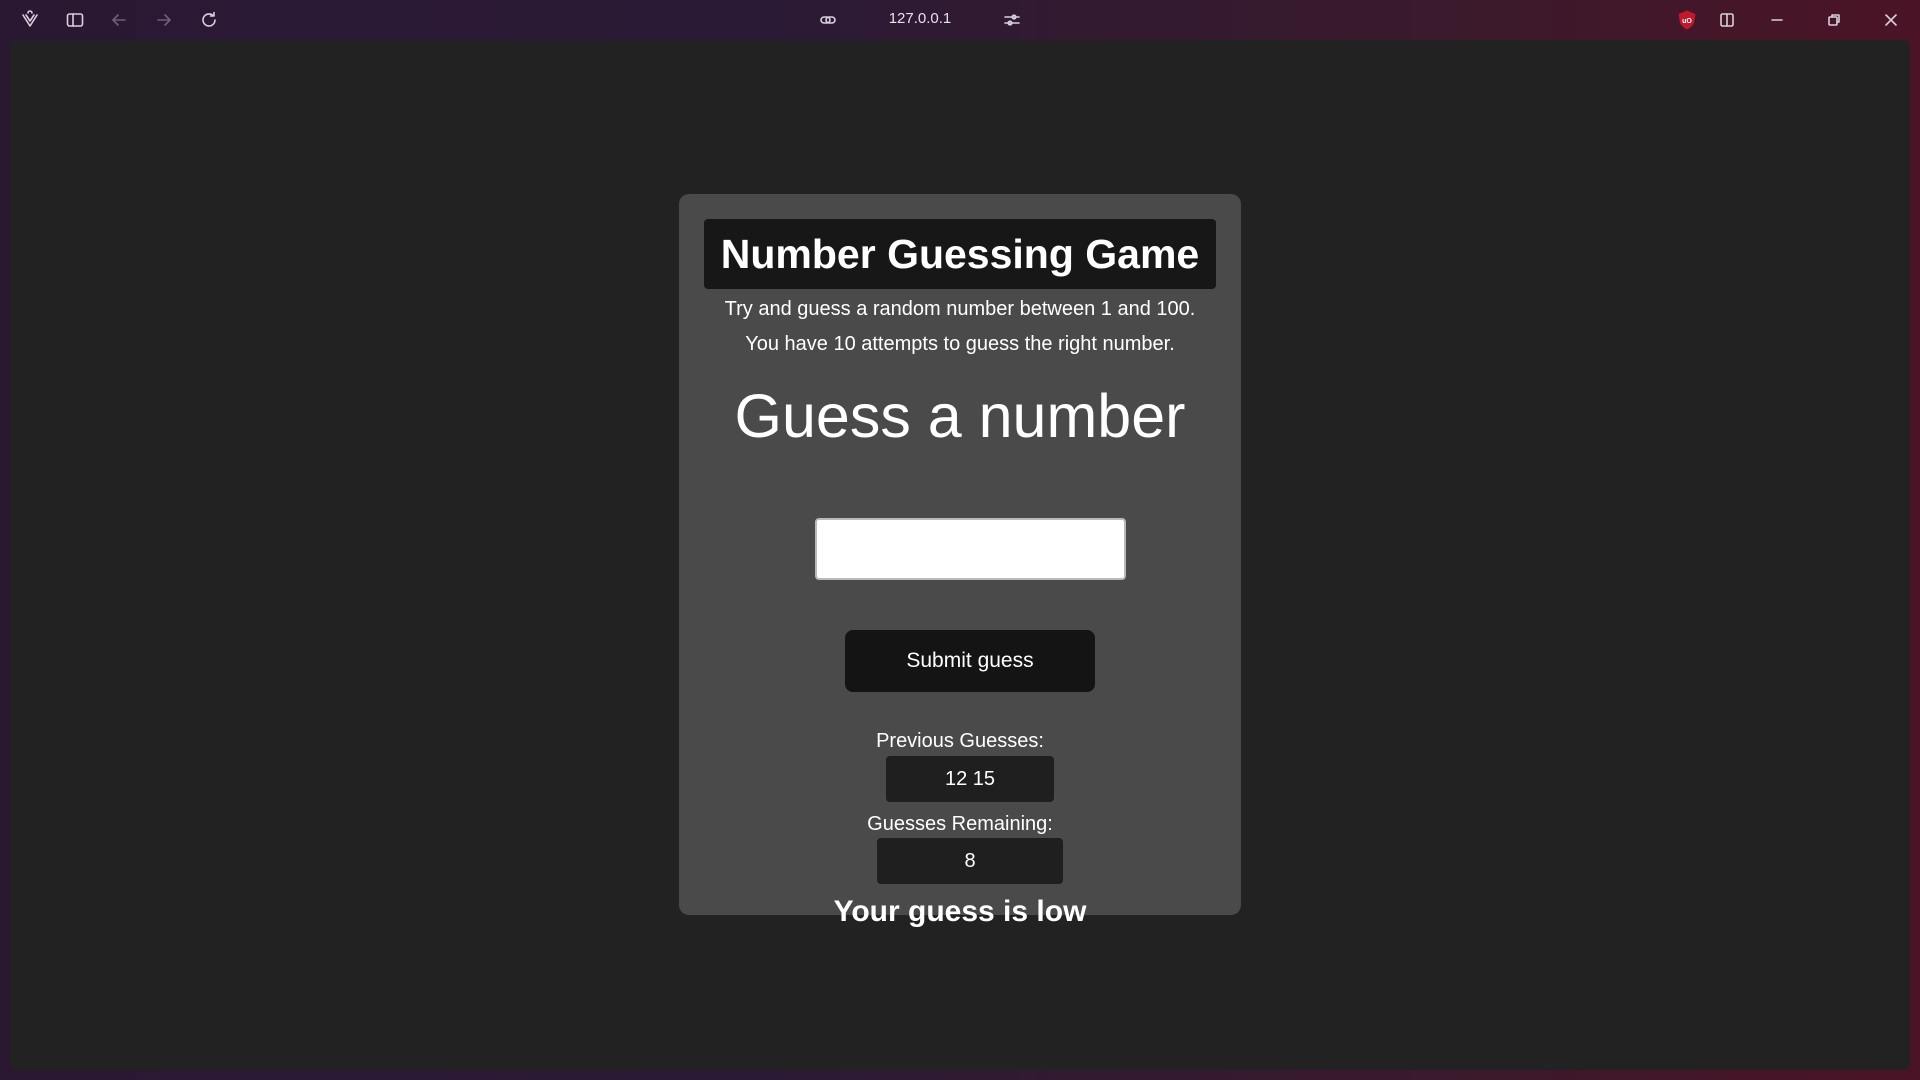 This screenshot has width=1920, height=1080. What do you see at coordinates (1891, 20) in the screenshot?
I see `close-icon` at bounding box center [1891, 20].